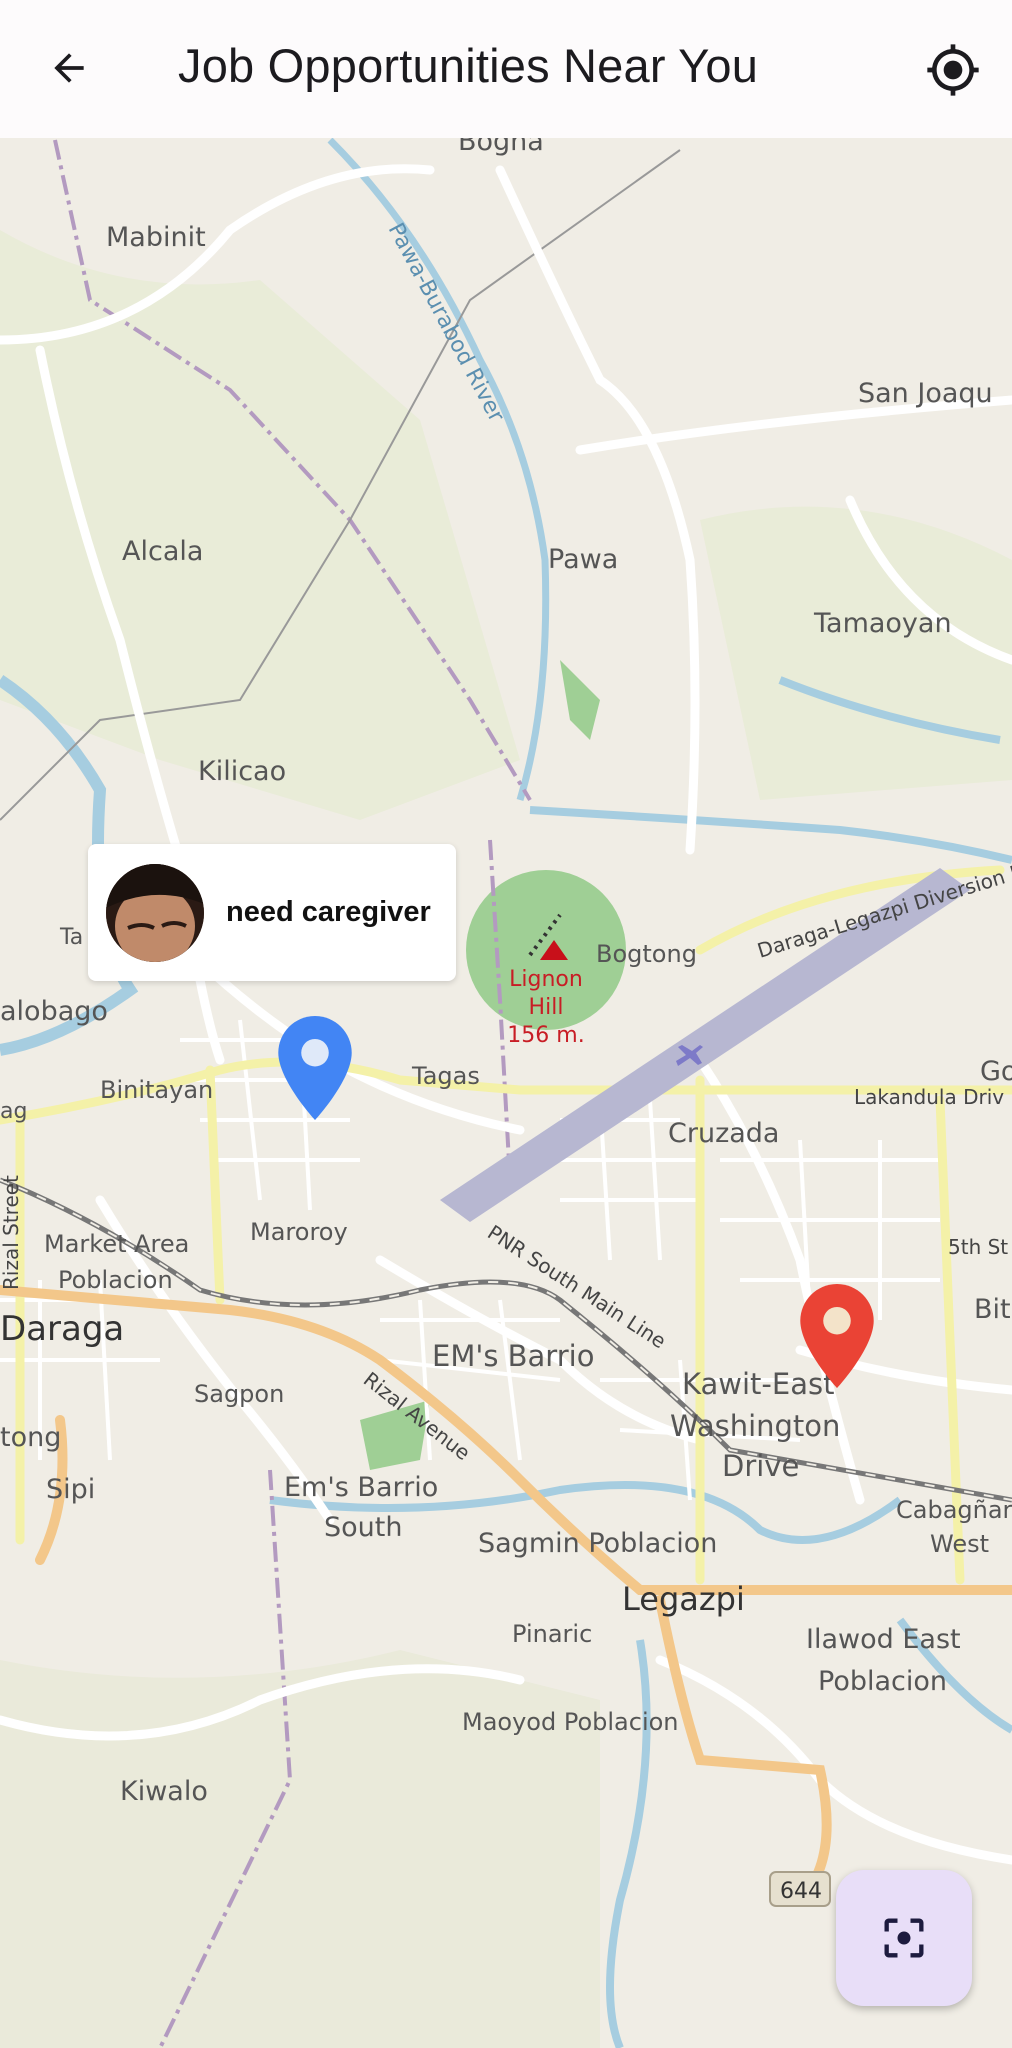 This screenshot has height=2048, width=1012. I want to click on back-button, so click(69, 68).